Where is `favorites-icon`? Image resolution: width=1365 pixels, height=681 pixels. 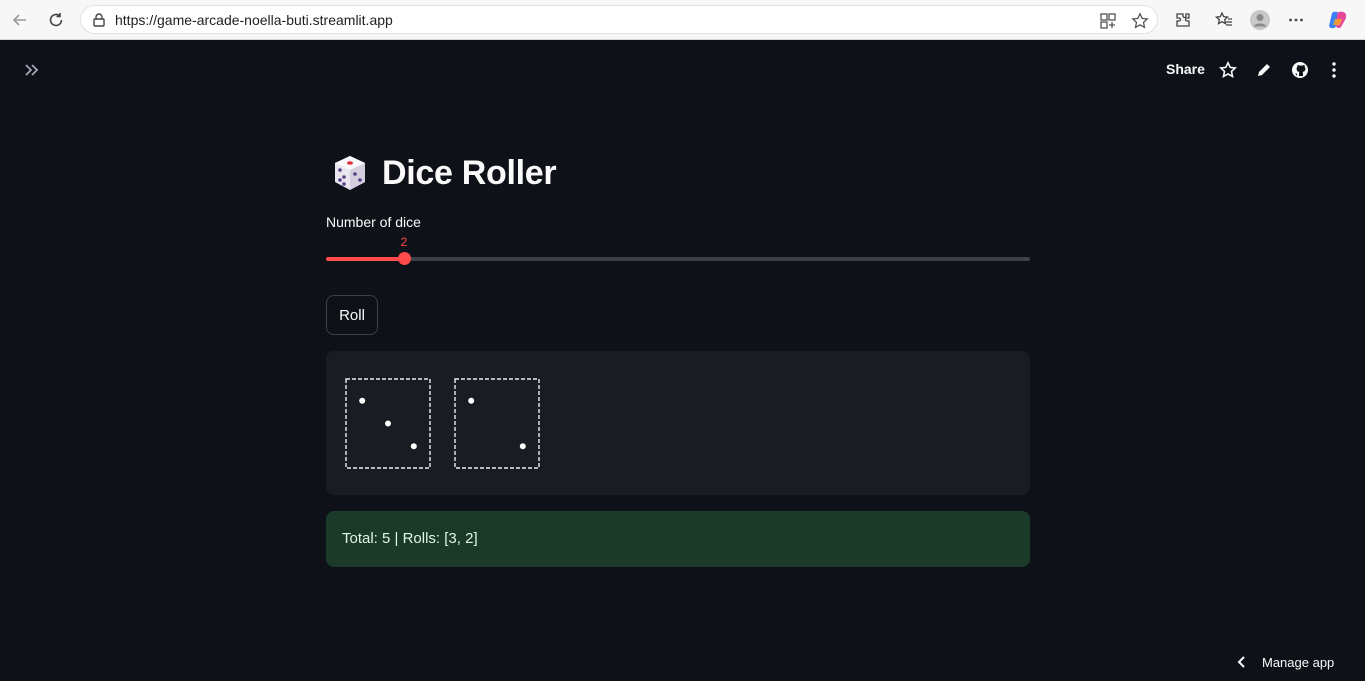 favorites-icon is located at coordinates (1224, 20).